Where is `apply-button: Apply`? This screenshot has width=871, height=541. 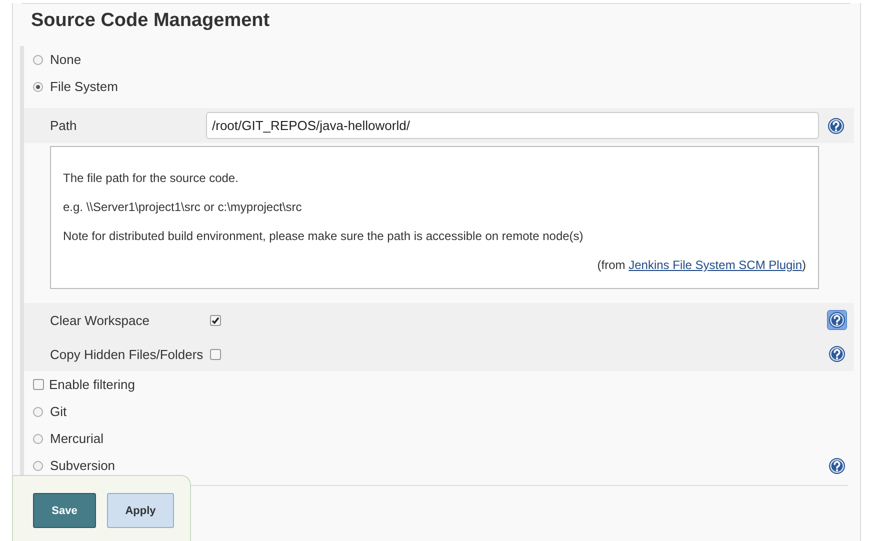 apply-button: Apply is located at coordinates (140, 510).